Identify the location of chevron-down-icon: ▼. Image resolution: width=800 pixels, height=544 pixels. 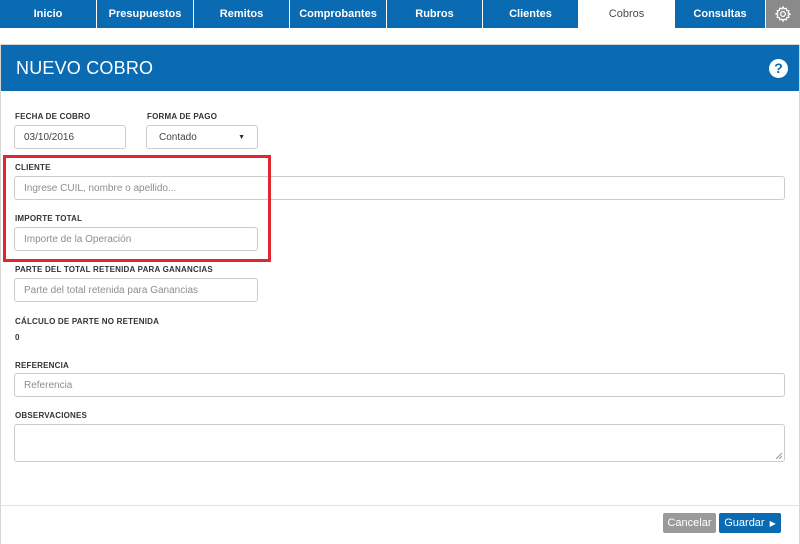
(241, 137).